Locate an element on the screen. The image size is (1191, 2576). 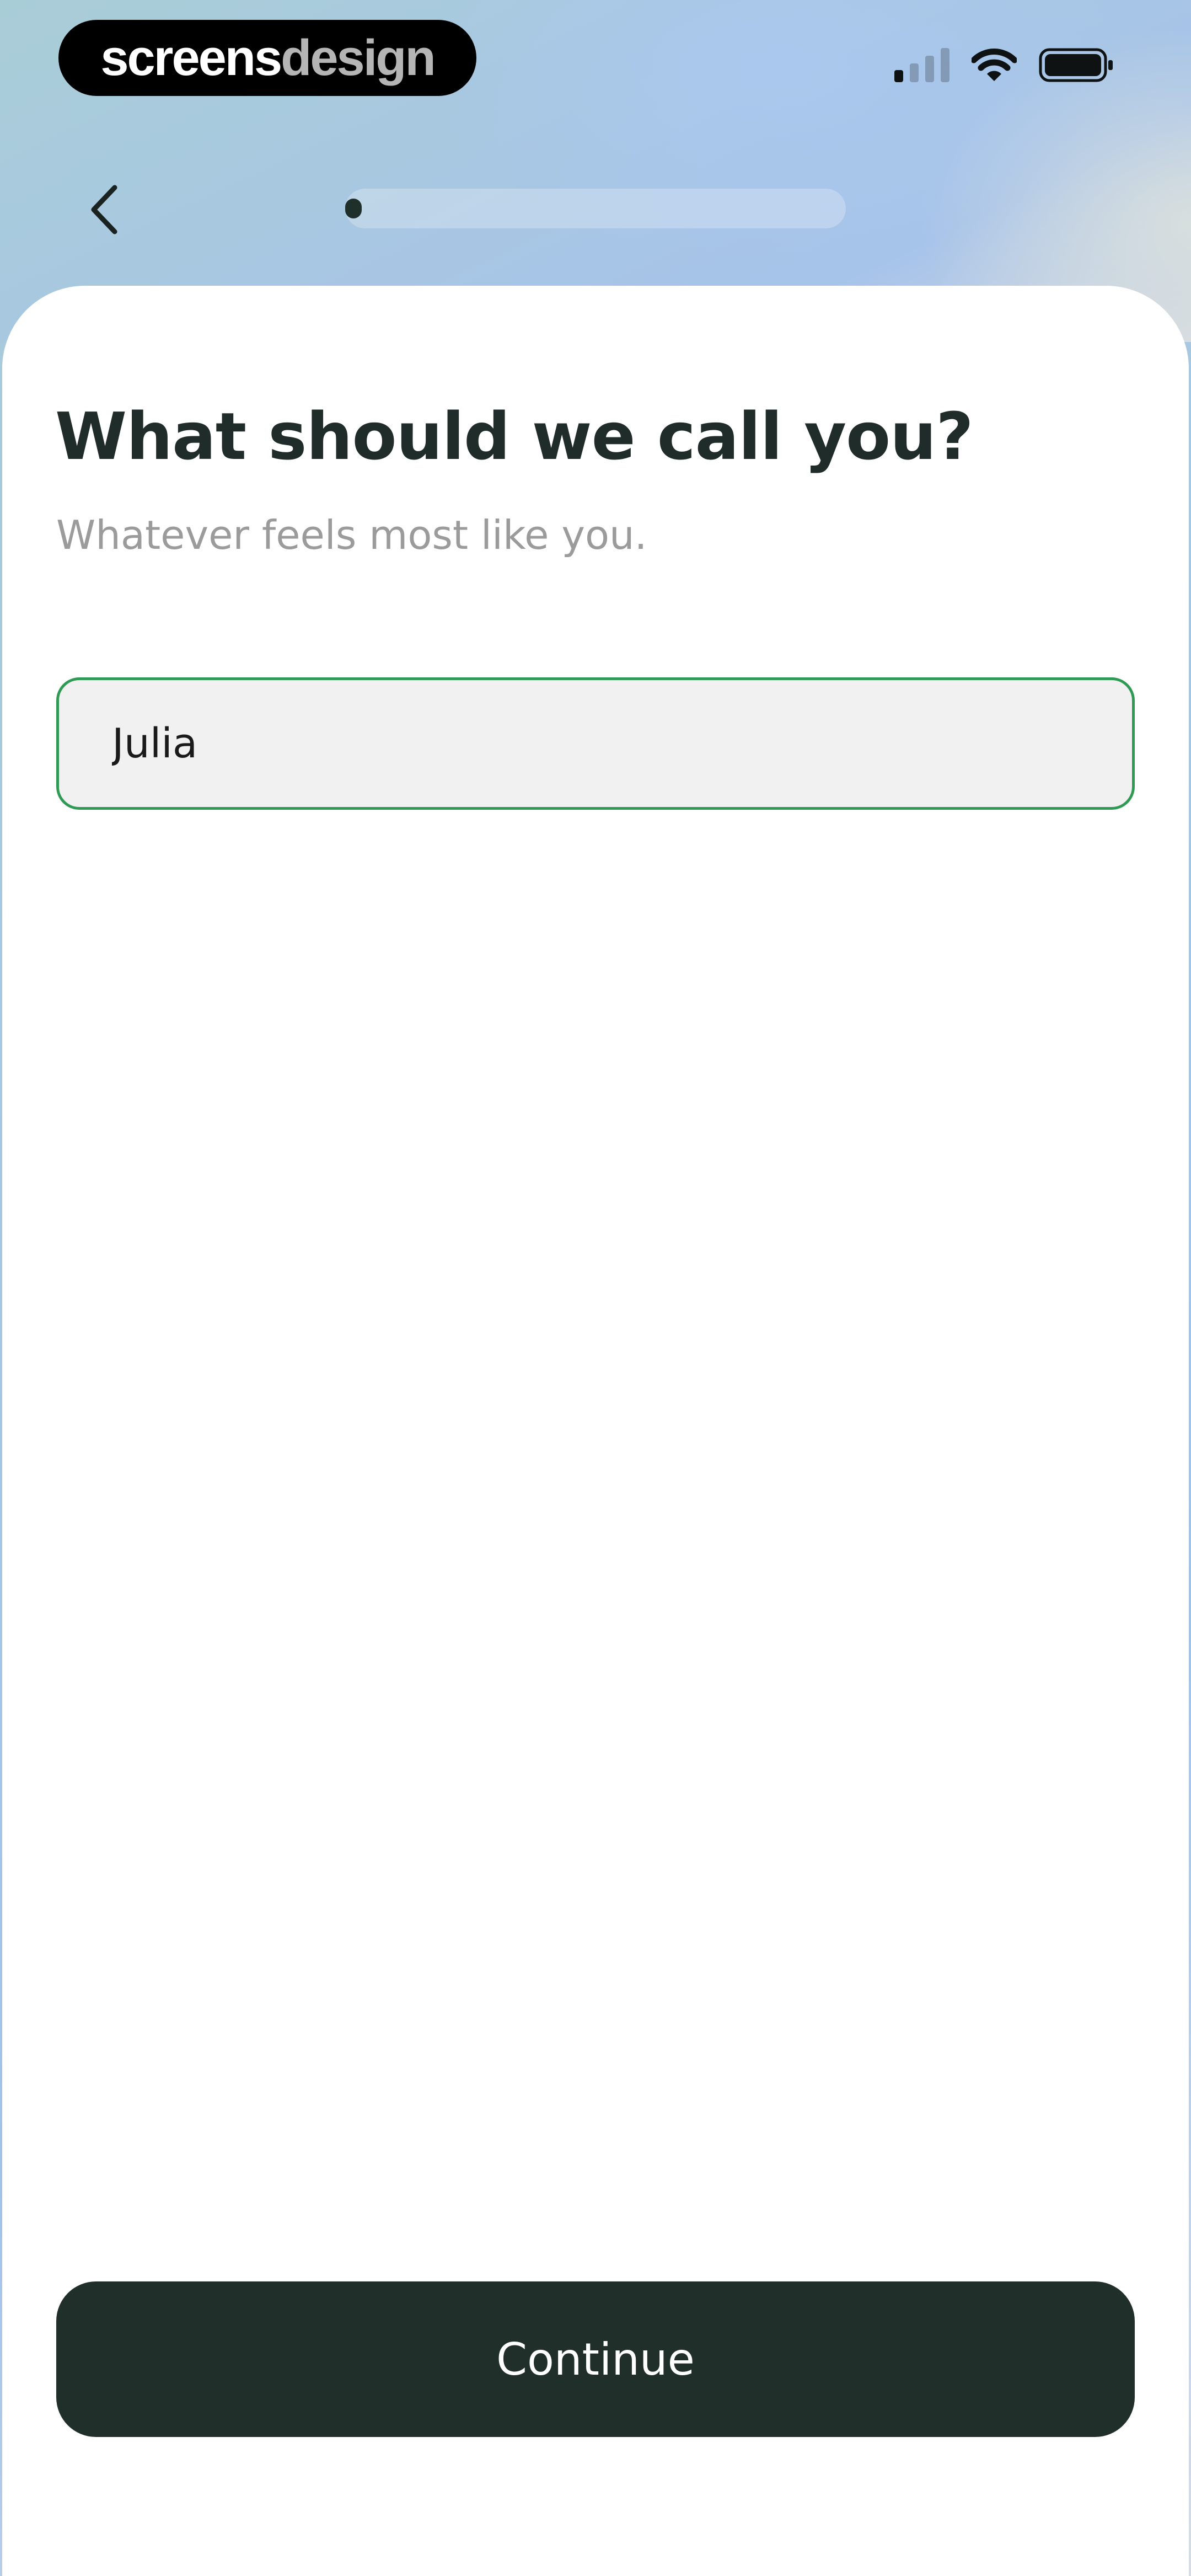
brand-logo-part-1: screens is located at coordinates (191, 57).